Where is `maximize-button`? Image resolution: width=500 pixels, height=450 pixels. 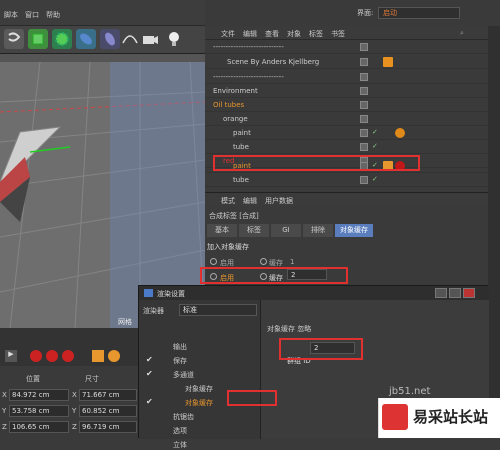
maximize-button is located at coordinates (455, 293).